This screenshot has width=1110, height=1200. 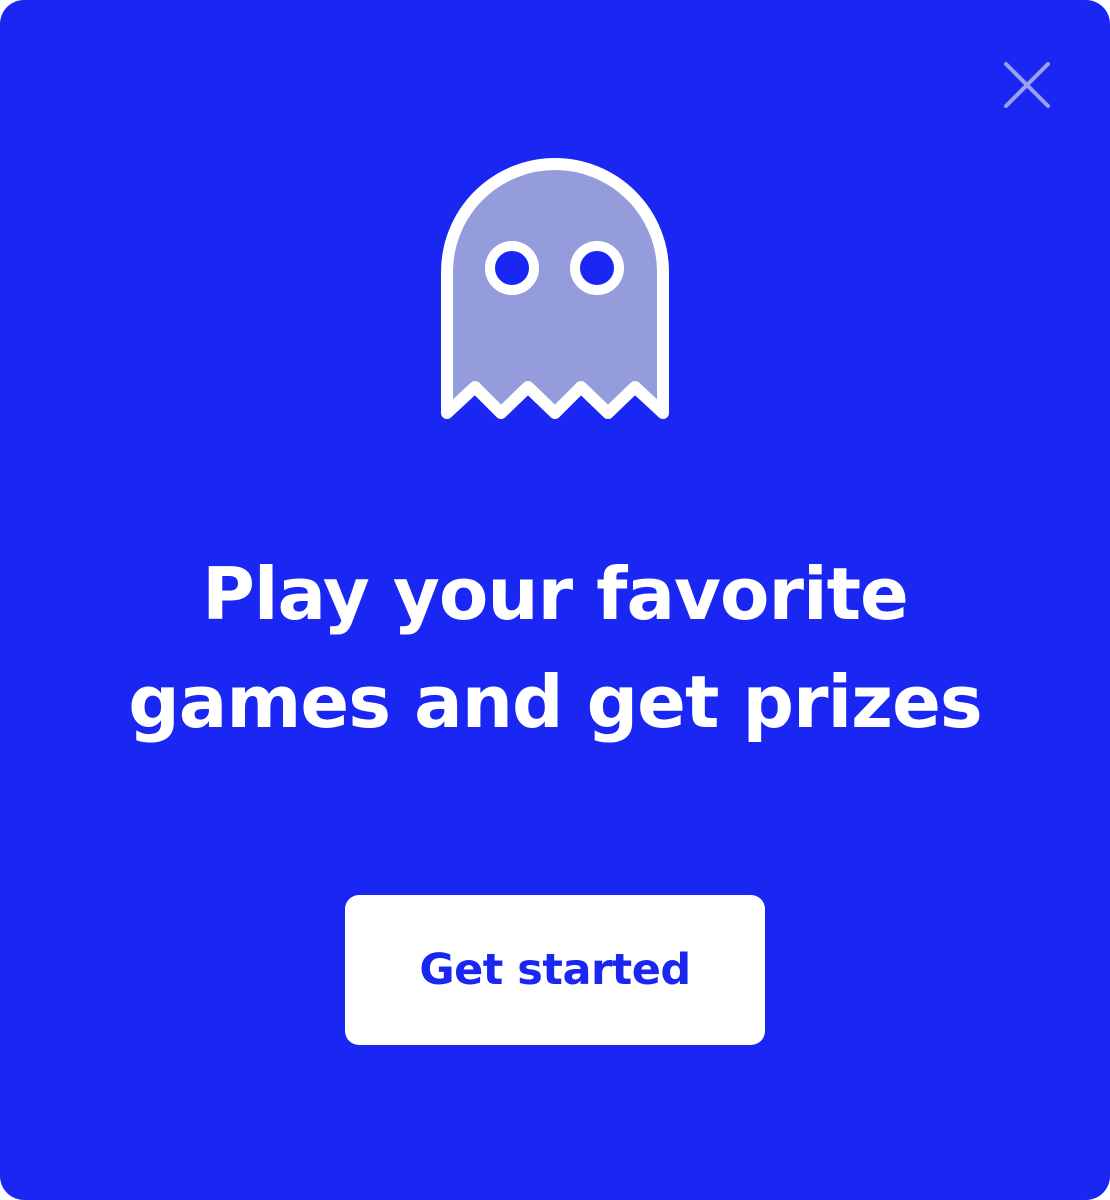 I want to click on ghost-icon, so click(x=555, y=288).